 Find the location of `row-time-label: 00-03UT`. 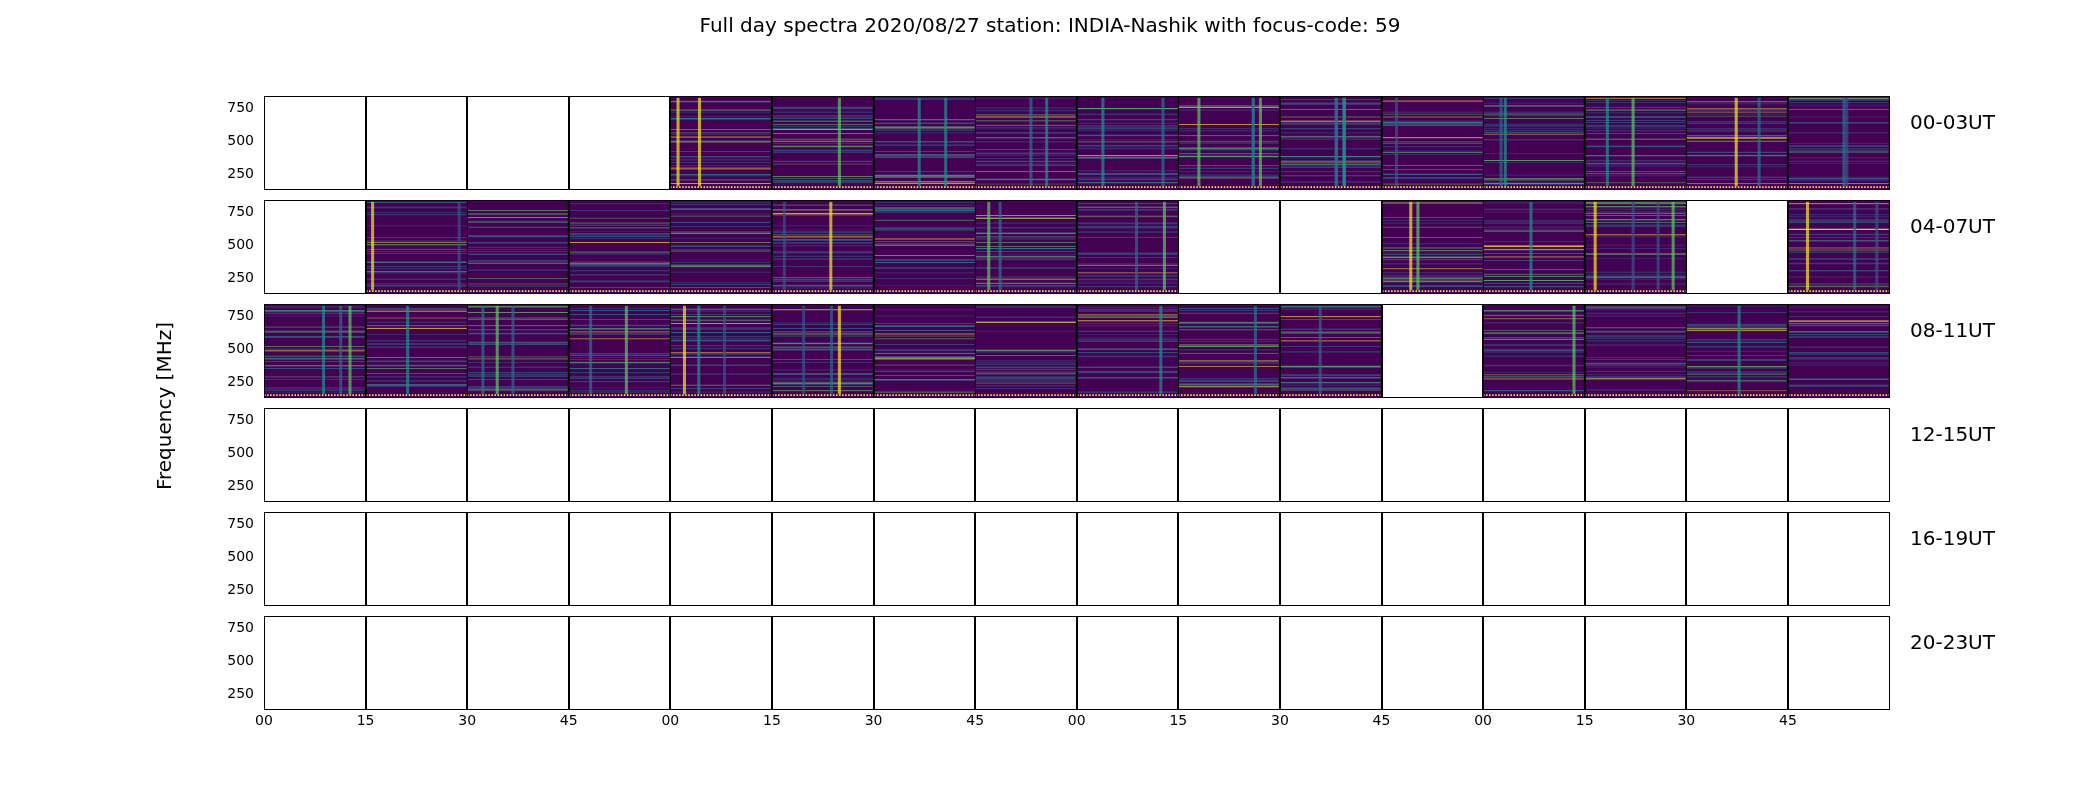

row-time-label: 00-03UT is located at coordinates (1952, 122).